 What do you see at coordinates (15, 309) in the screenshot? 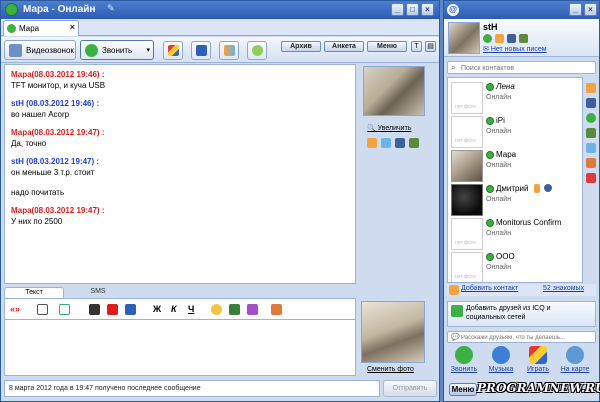
I see `quote-button: «»` at bounding box center [15, 309].